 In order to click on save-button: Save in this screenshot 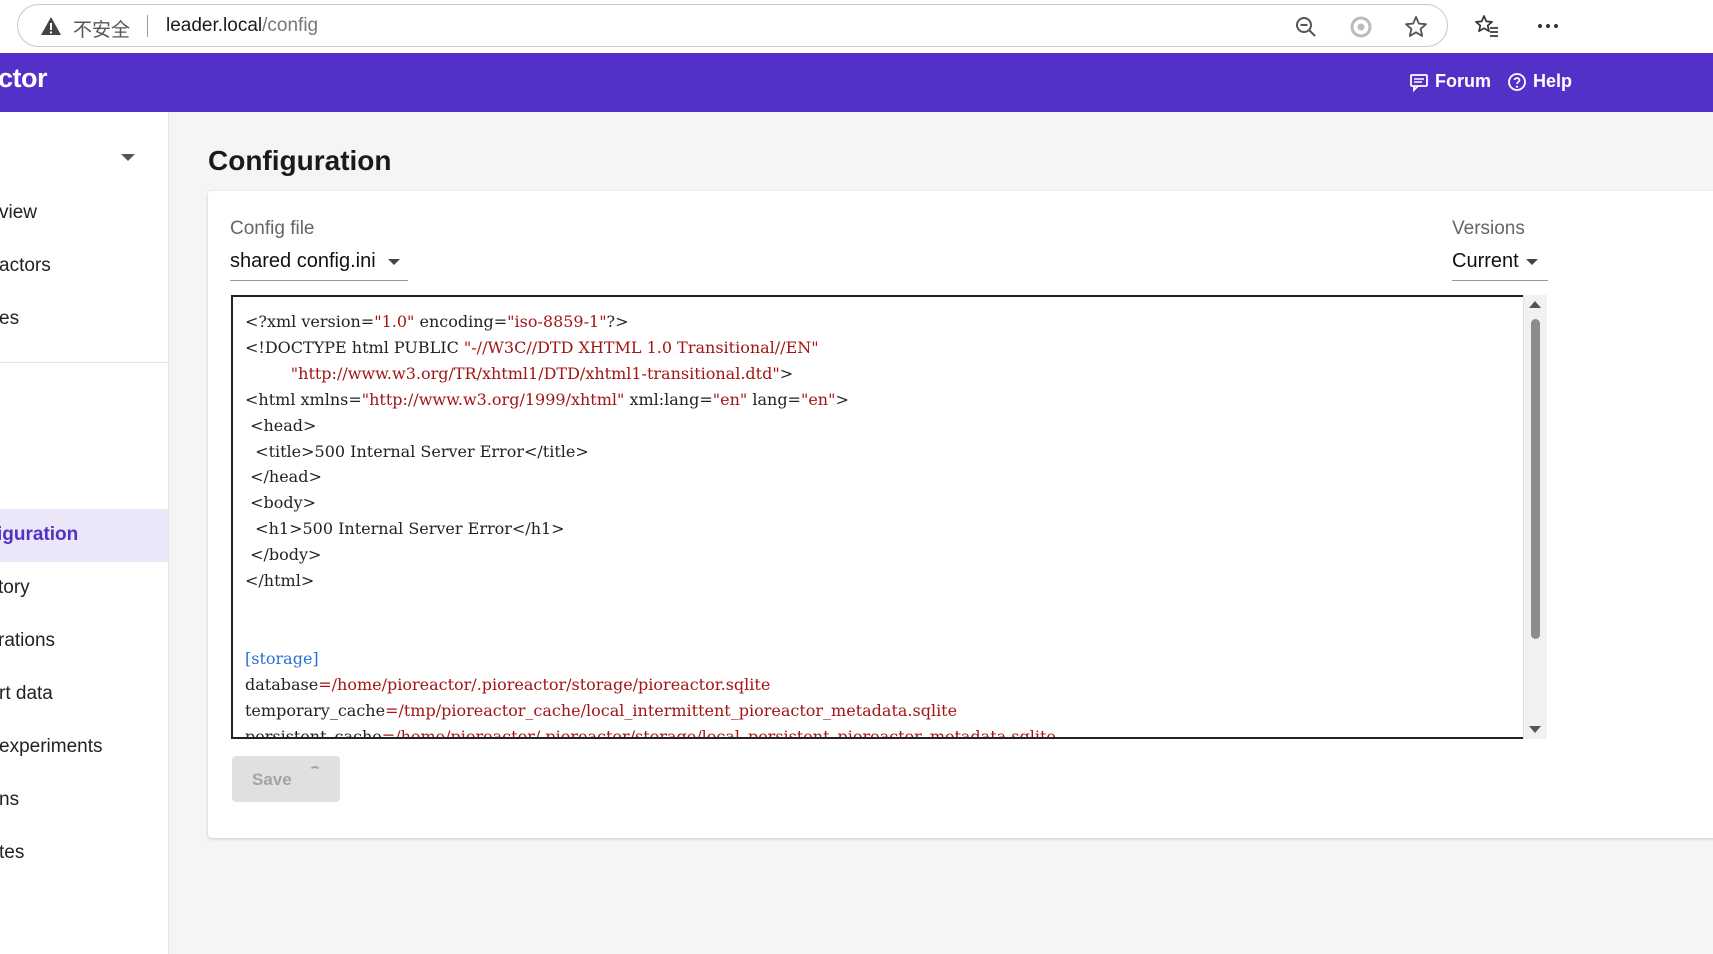, I will do `click(286, 779)`.